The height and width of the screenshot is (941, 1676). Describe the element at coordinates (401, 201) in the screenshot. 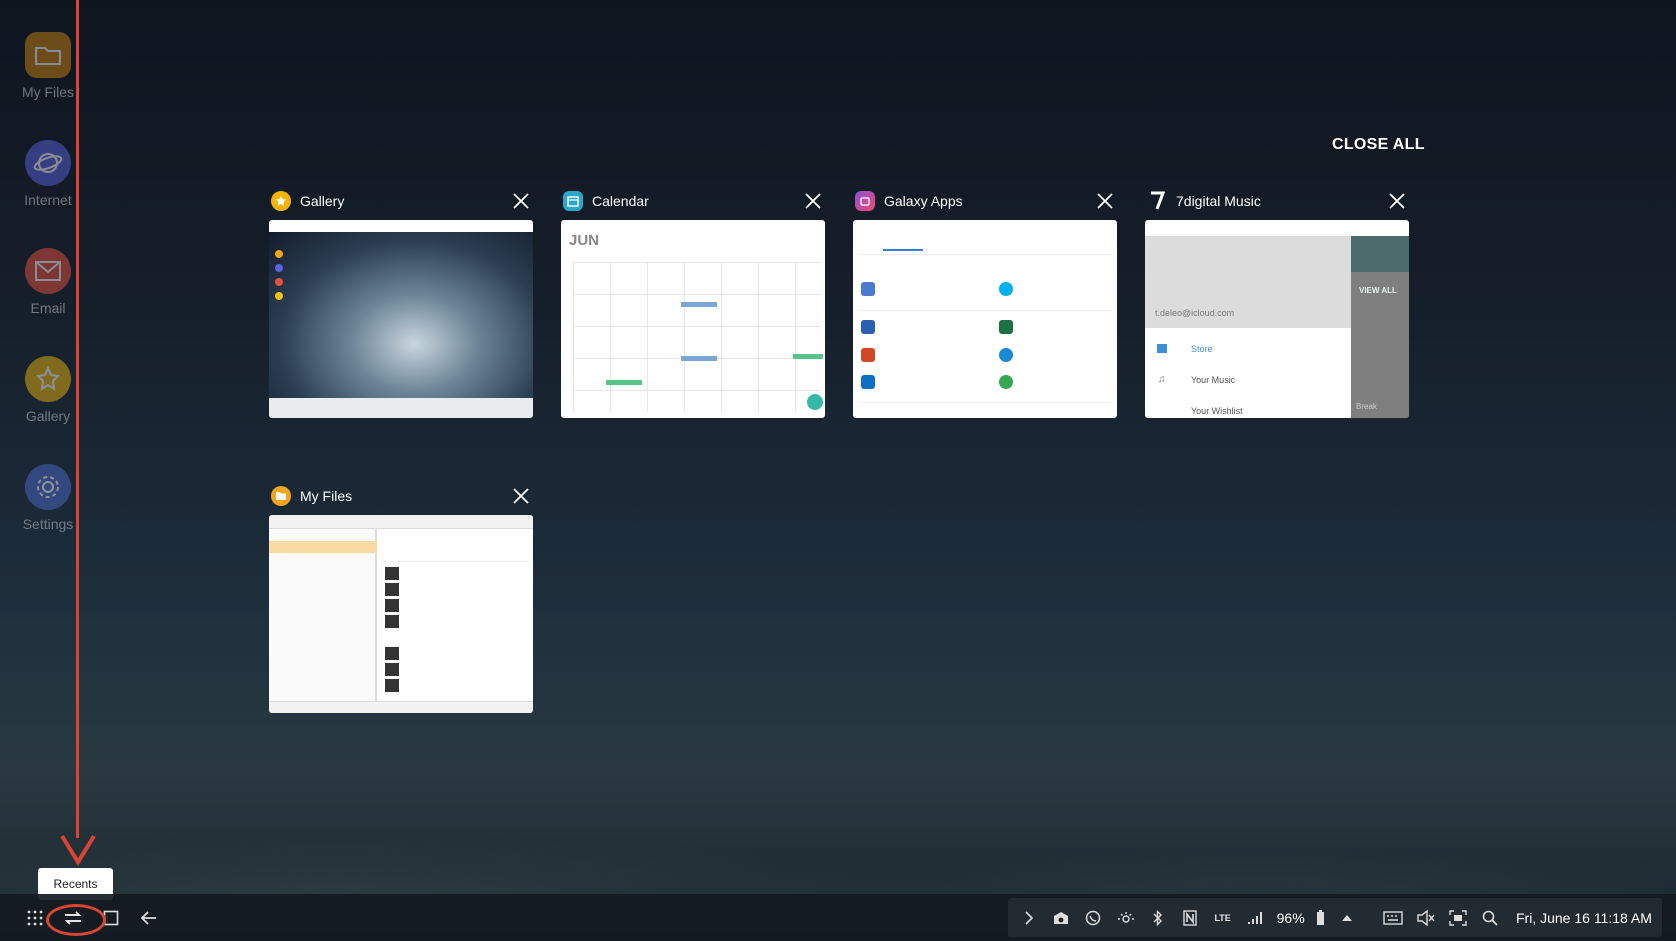

I see `card-header: Gallery` at that location.